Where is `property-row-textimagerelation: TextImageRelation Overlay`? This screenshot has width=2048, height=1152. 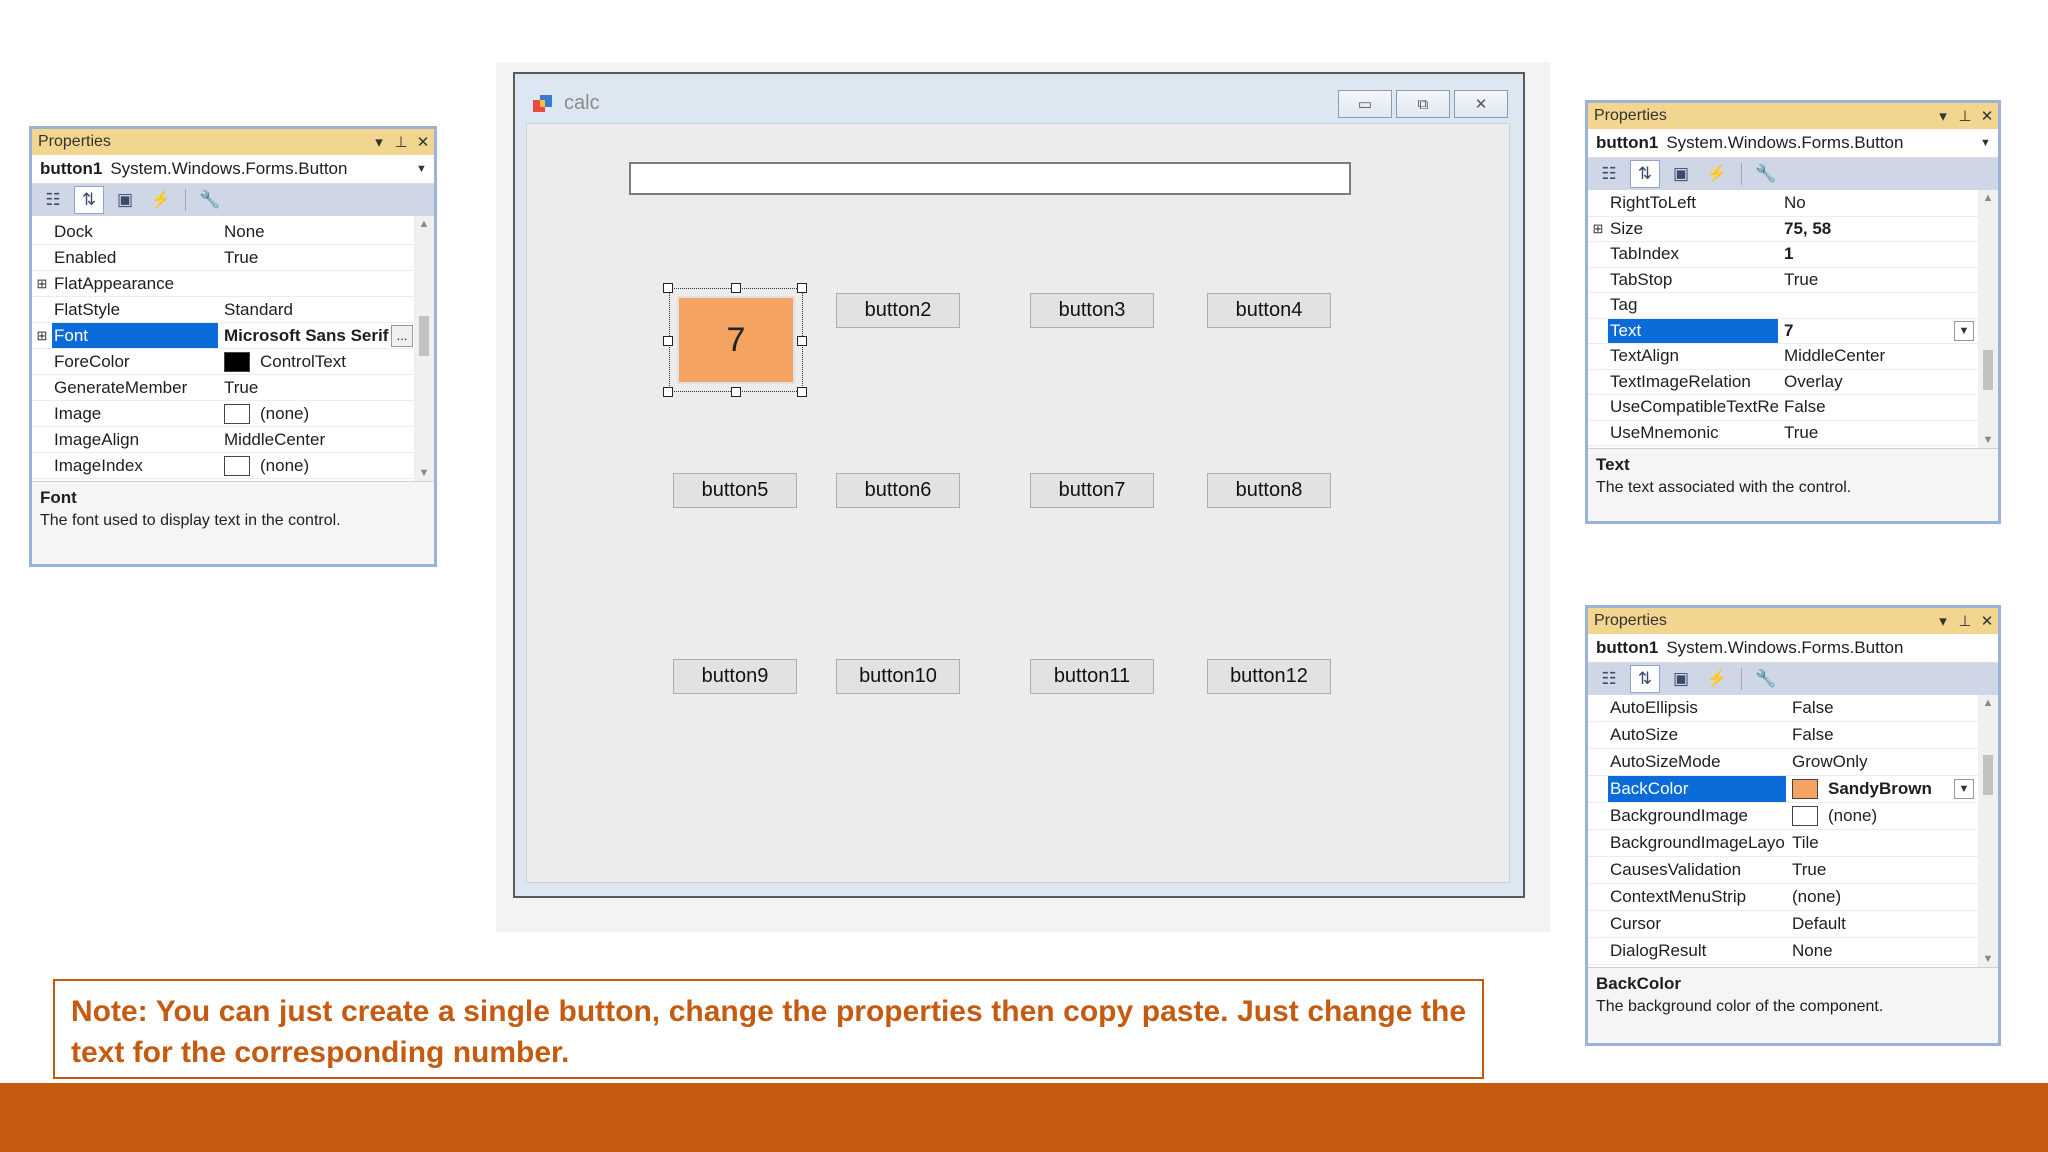
property-row-textimagerelation: TextImageRelation Overlay is located at coordinates (1783, 382).